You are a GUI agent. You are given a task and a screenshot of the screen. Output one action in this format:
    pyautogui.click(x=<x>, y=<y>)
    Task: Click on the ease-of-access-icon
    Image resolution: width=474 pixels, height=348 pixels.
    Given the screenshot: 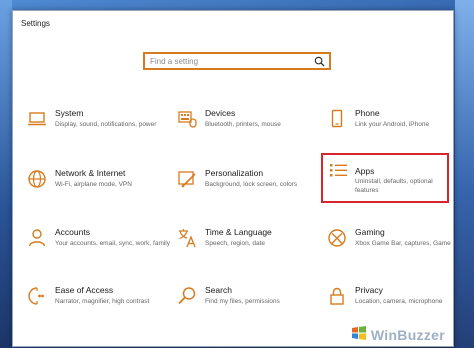 What is the action you would take?
    pyautogui.click(x=37, y=296)
    